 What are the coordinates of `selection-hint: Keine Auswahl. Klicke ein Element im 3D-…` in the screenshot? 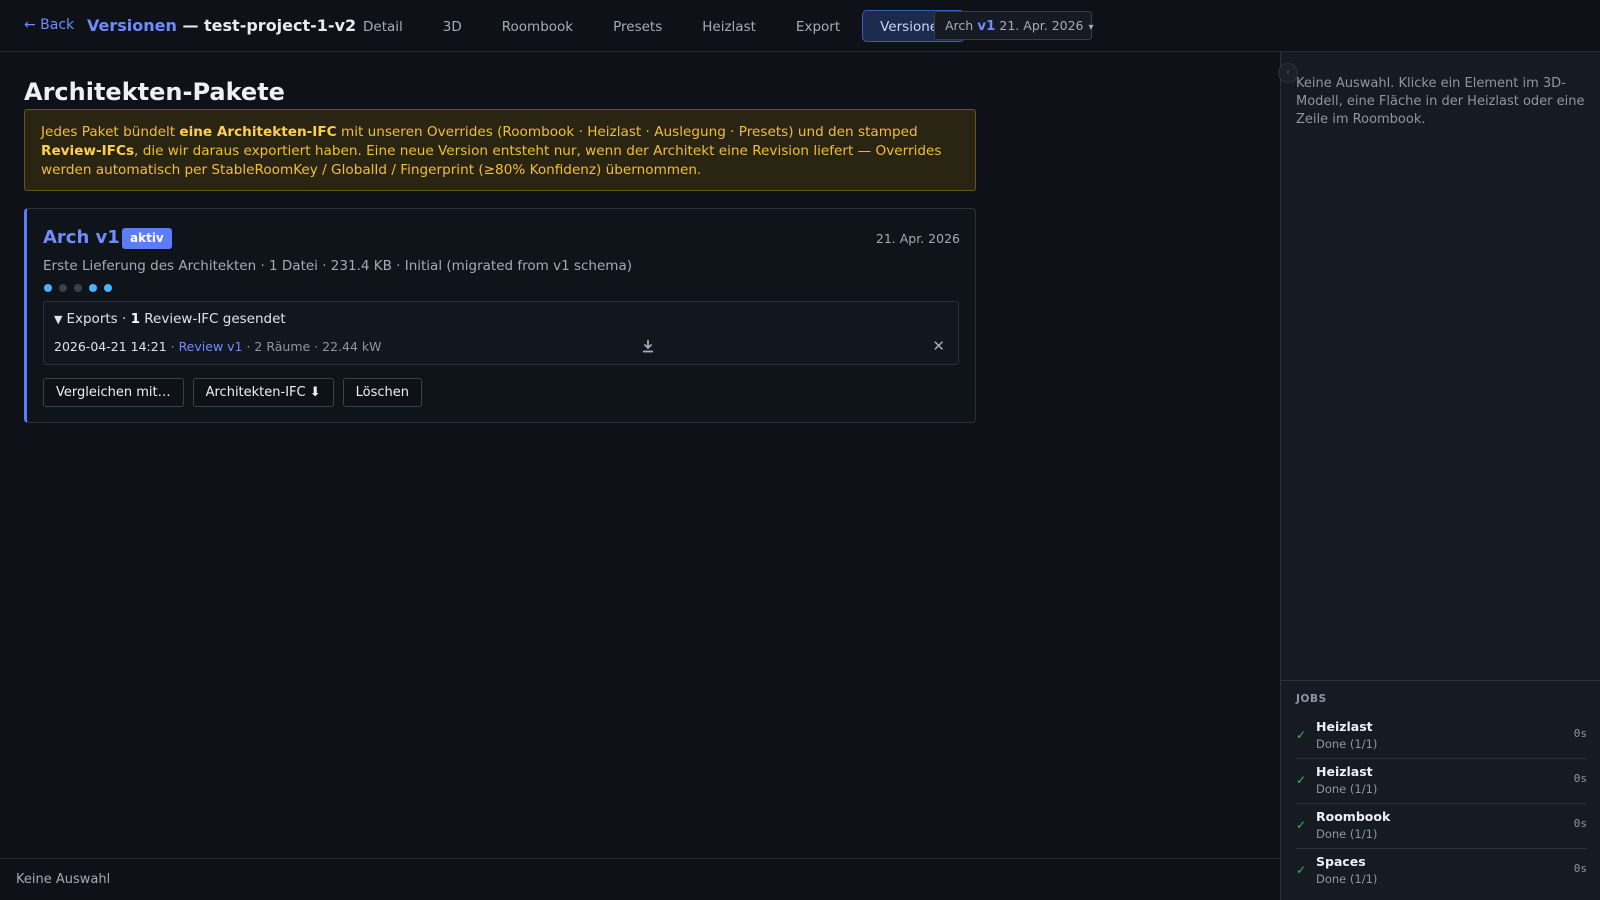 It's located at (1440, 101).